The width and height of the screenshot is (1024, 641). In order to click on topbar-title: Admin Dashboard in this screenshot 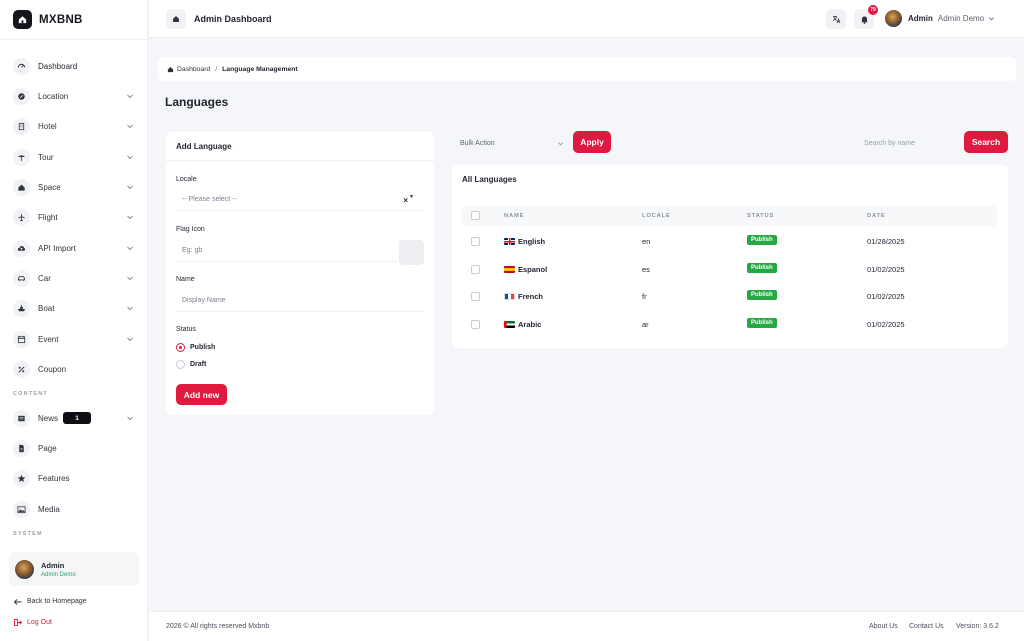, I will do `click(233, 19)`.